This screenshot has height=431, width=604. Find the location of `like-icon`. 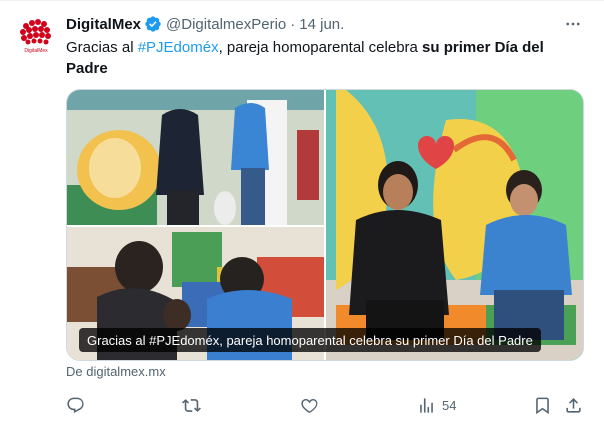

like-icon is located at coordinates (309, 405).